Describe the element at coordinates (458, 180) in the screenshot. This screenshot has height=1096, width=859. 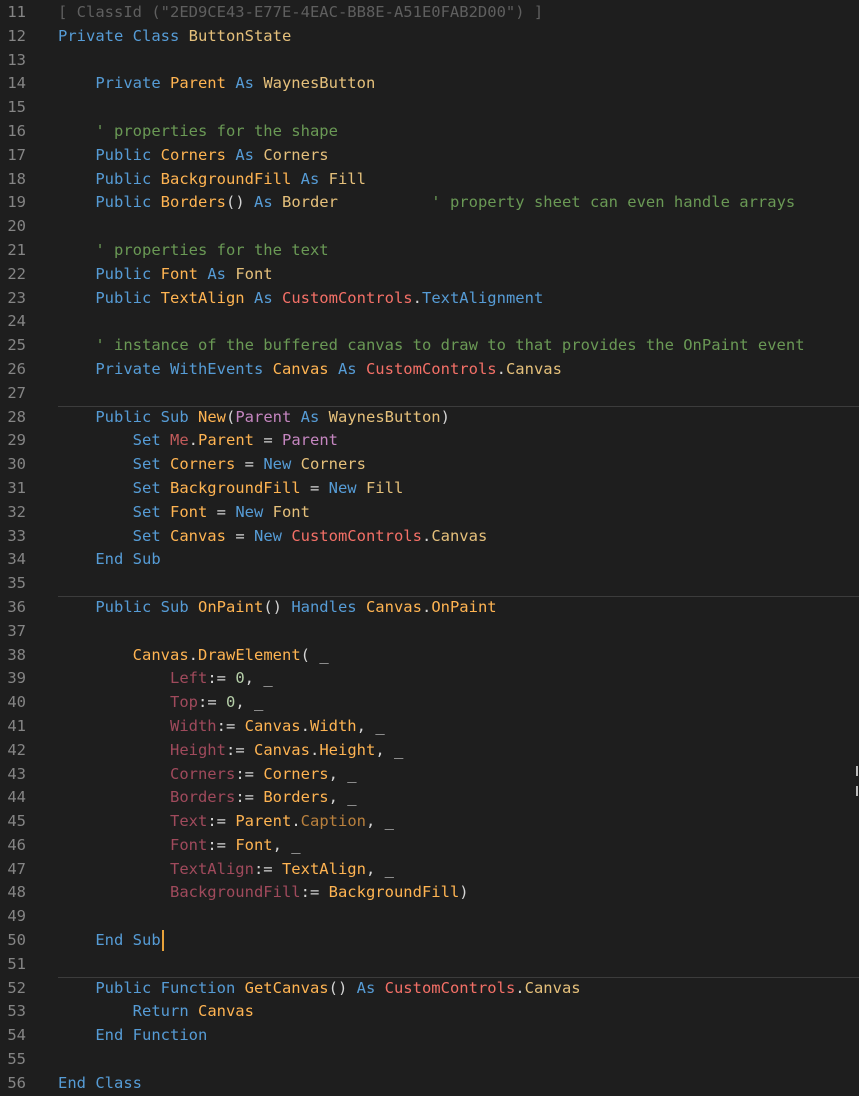
I see `code-text: Public BackgroundFill As Fill` at that location.